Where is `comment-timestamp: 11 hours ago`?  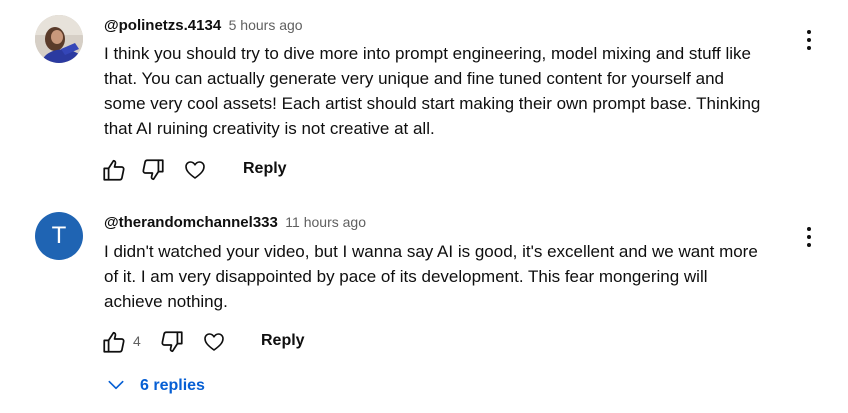
comment-timestamp: 11 hours ago is located at coordinates (325, 222).